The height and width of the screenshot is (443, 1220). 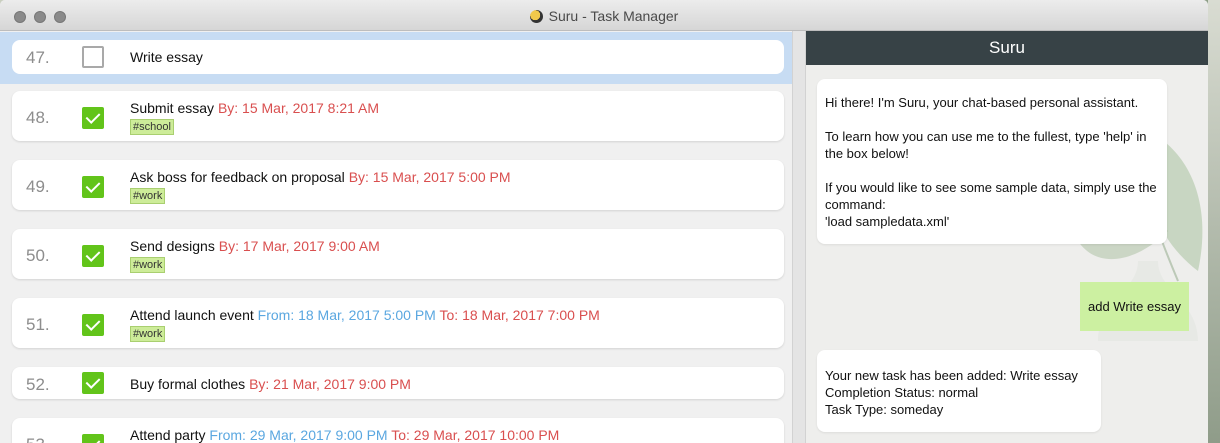 I want to click on chat-header: Suru, so click(x=1007, y=48).